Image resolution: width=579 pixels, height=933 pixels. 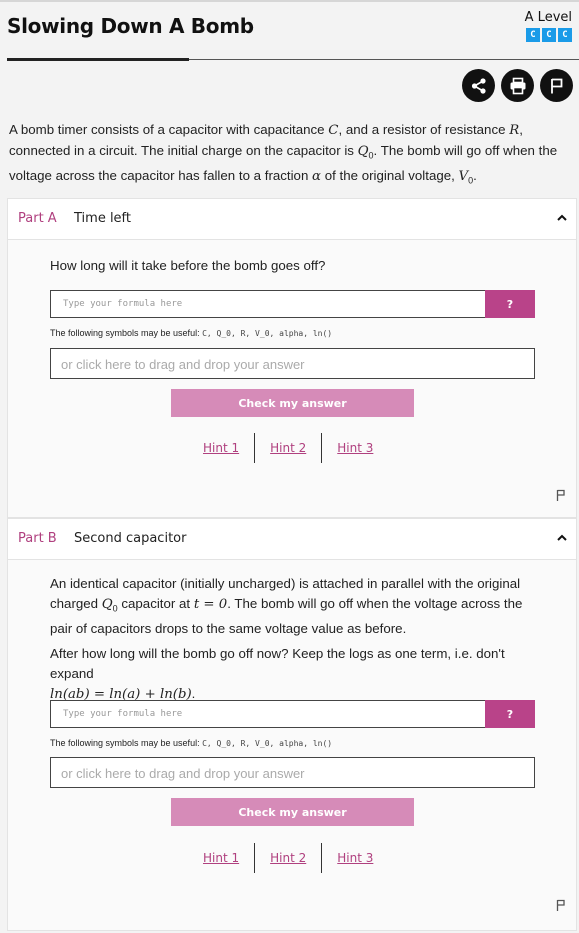 What do you see at coordinates (130, 538) in the screenshot?
I see `part-title: Second capacitor` at bounding box center [130, 538].